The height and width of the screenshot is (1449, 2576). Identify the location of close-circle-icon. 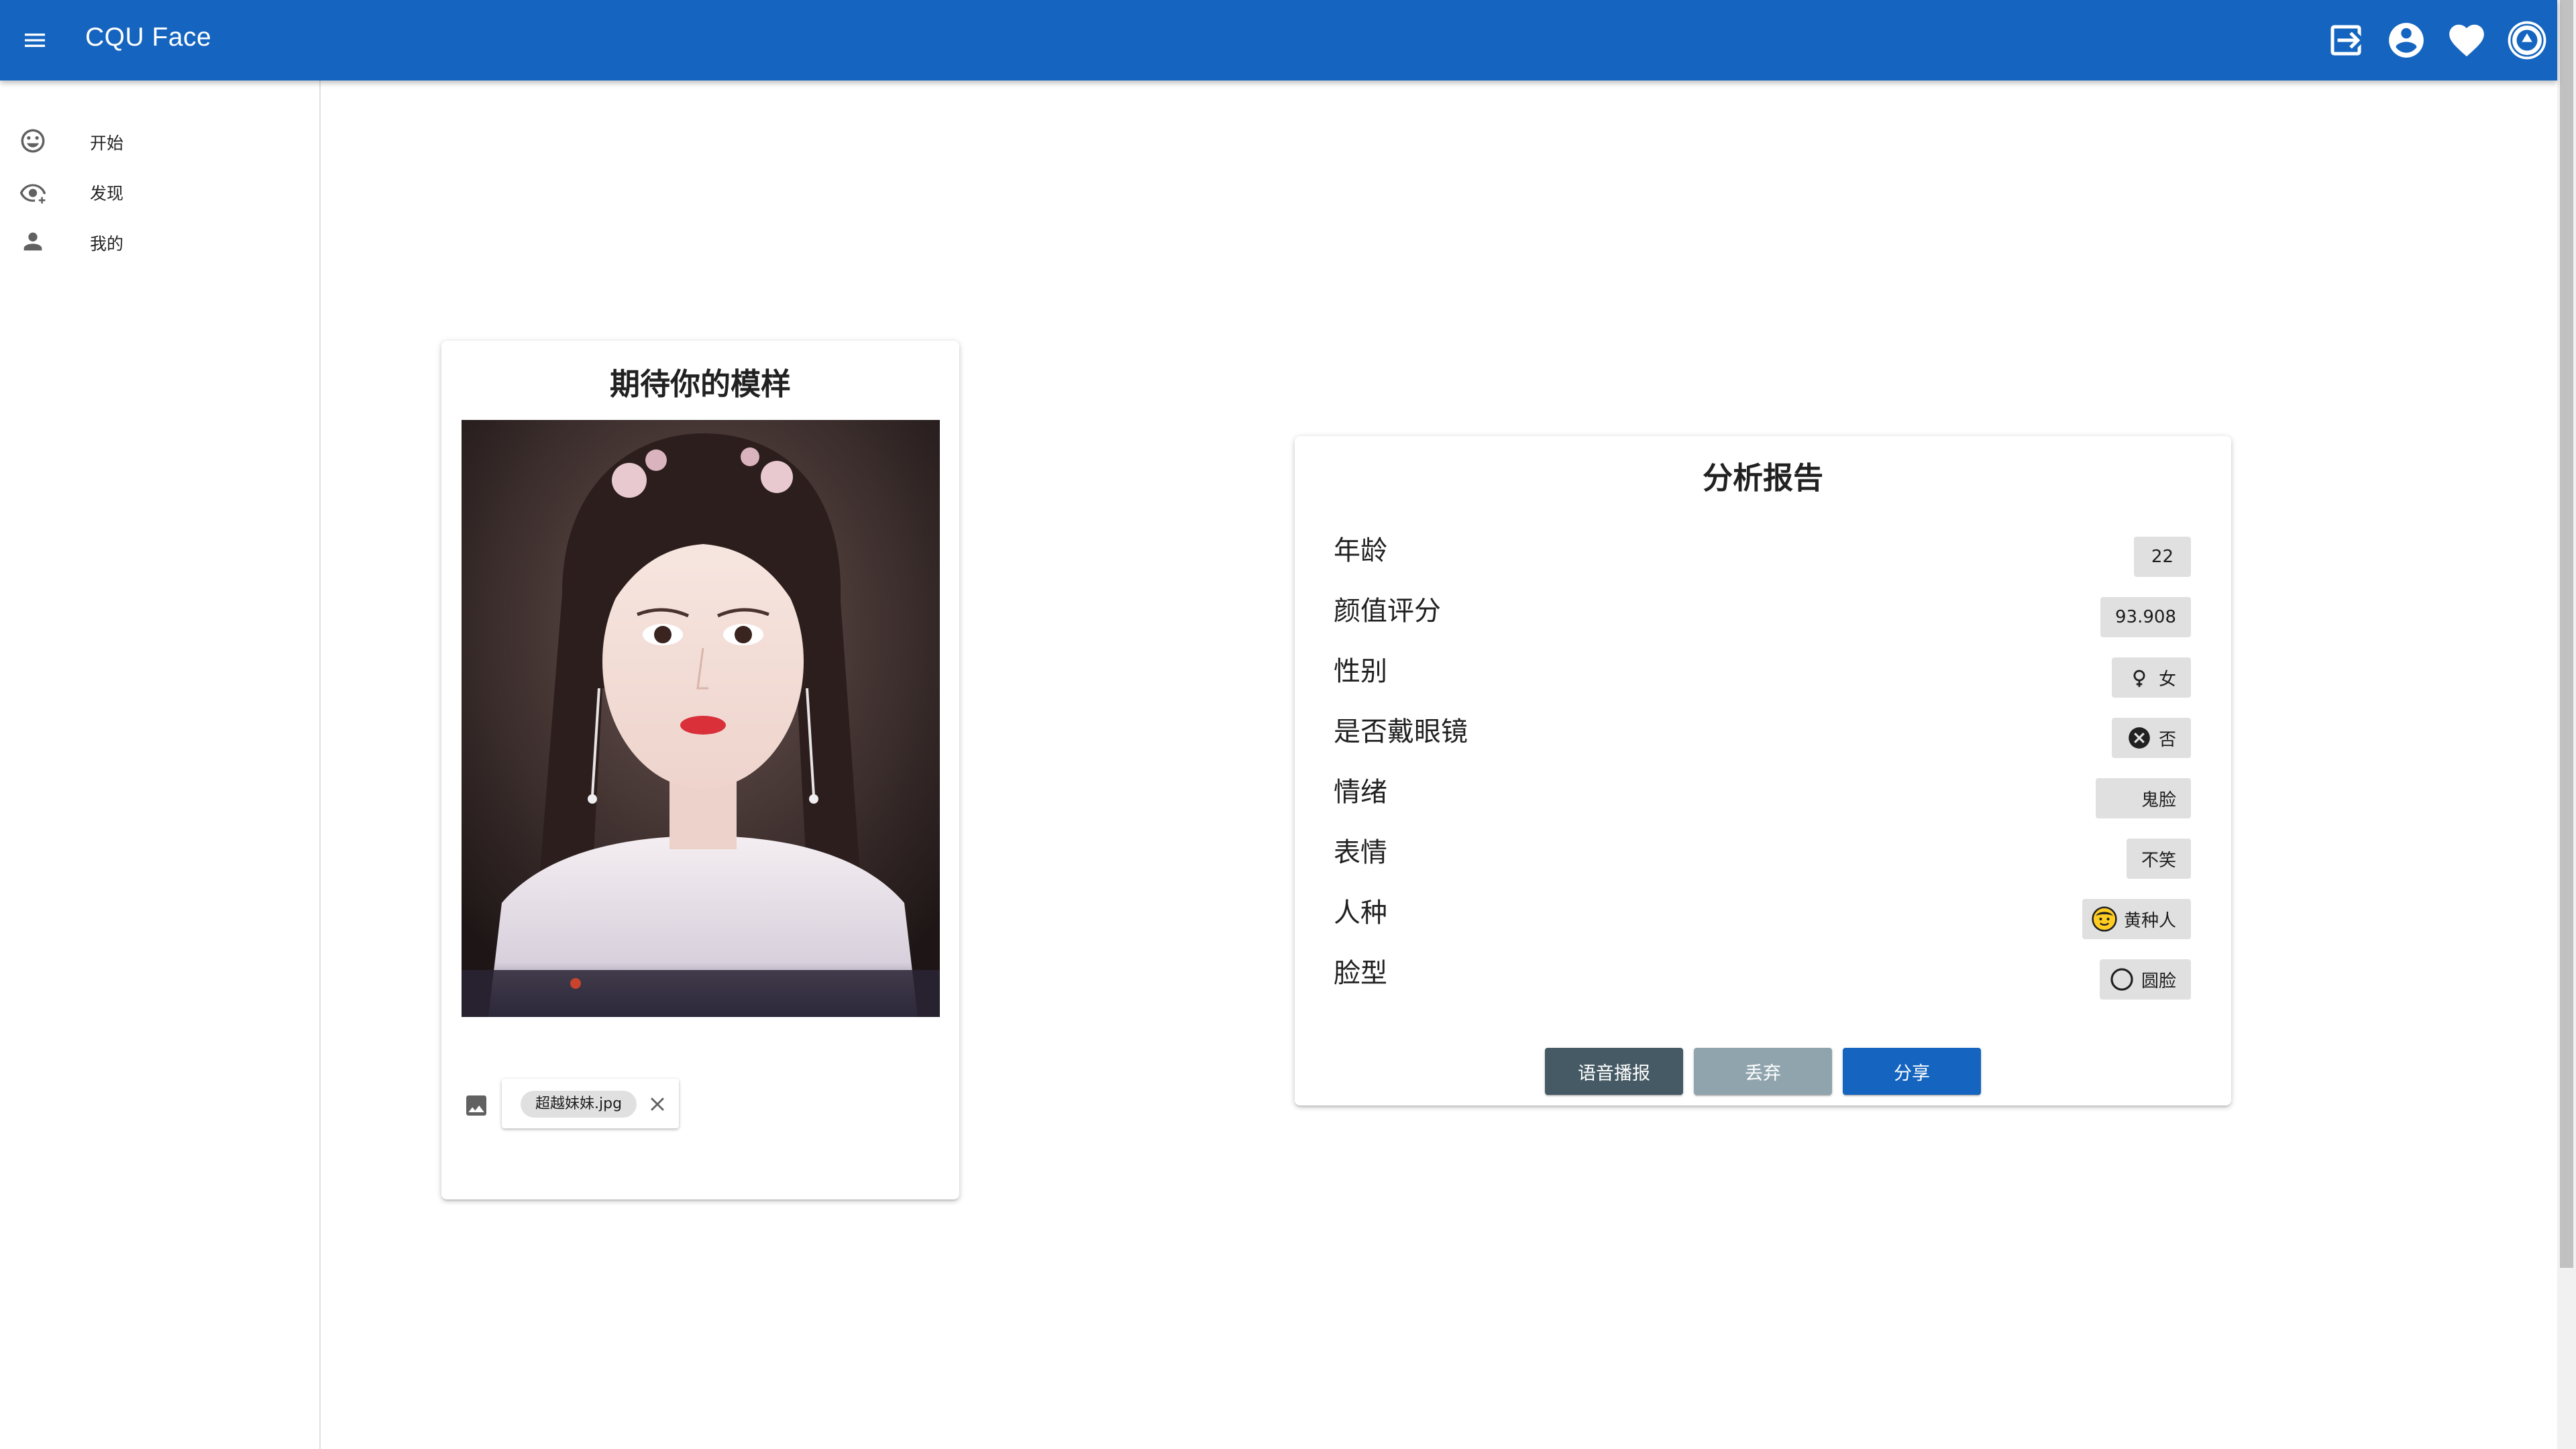
(2139, 738).